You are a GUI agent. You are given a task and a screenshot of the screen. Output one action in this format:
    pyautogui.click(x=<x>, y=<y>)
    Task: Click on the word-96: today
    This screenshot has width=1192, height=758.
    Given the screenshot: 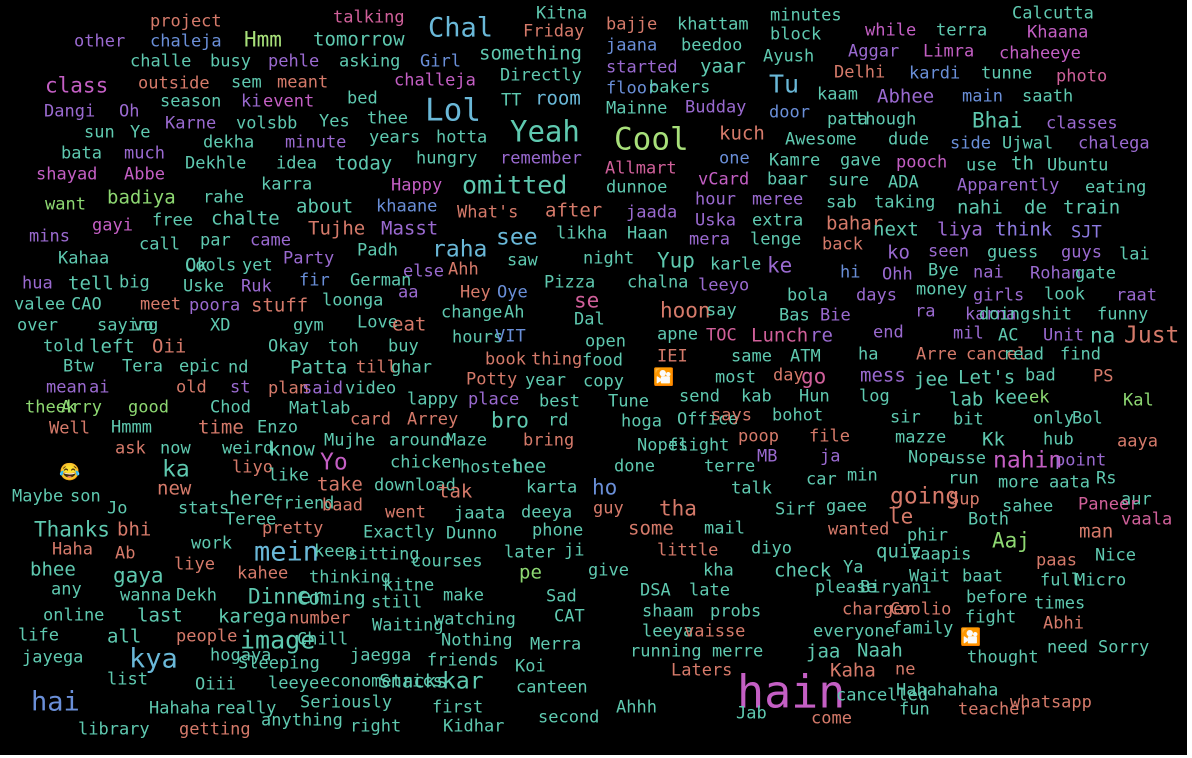 What is the action you would take?
    pyautogui.click(x=364, y=163)
    